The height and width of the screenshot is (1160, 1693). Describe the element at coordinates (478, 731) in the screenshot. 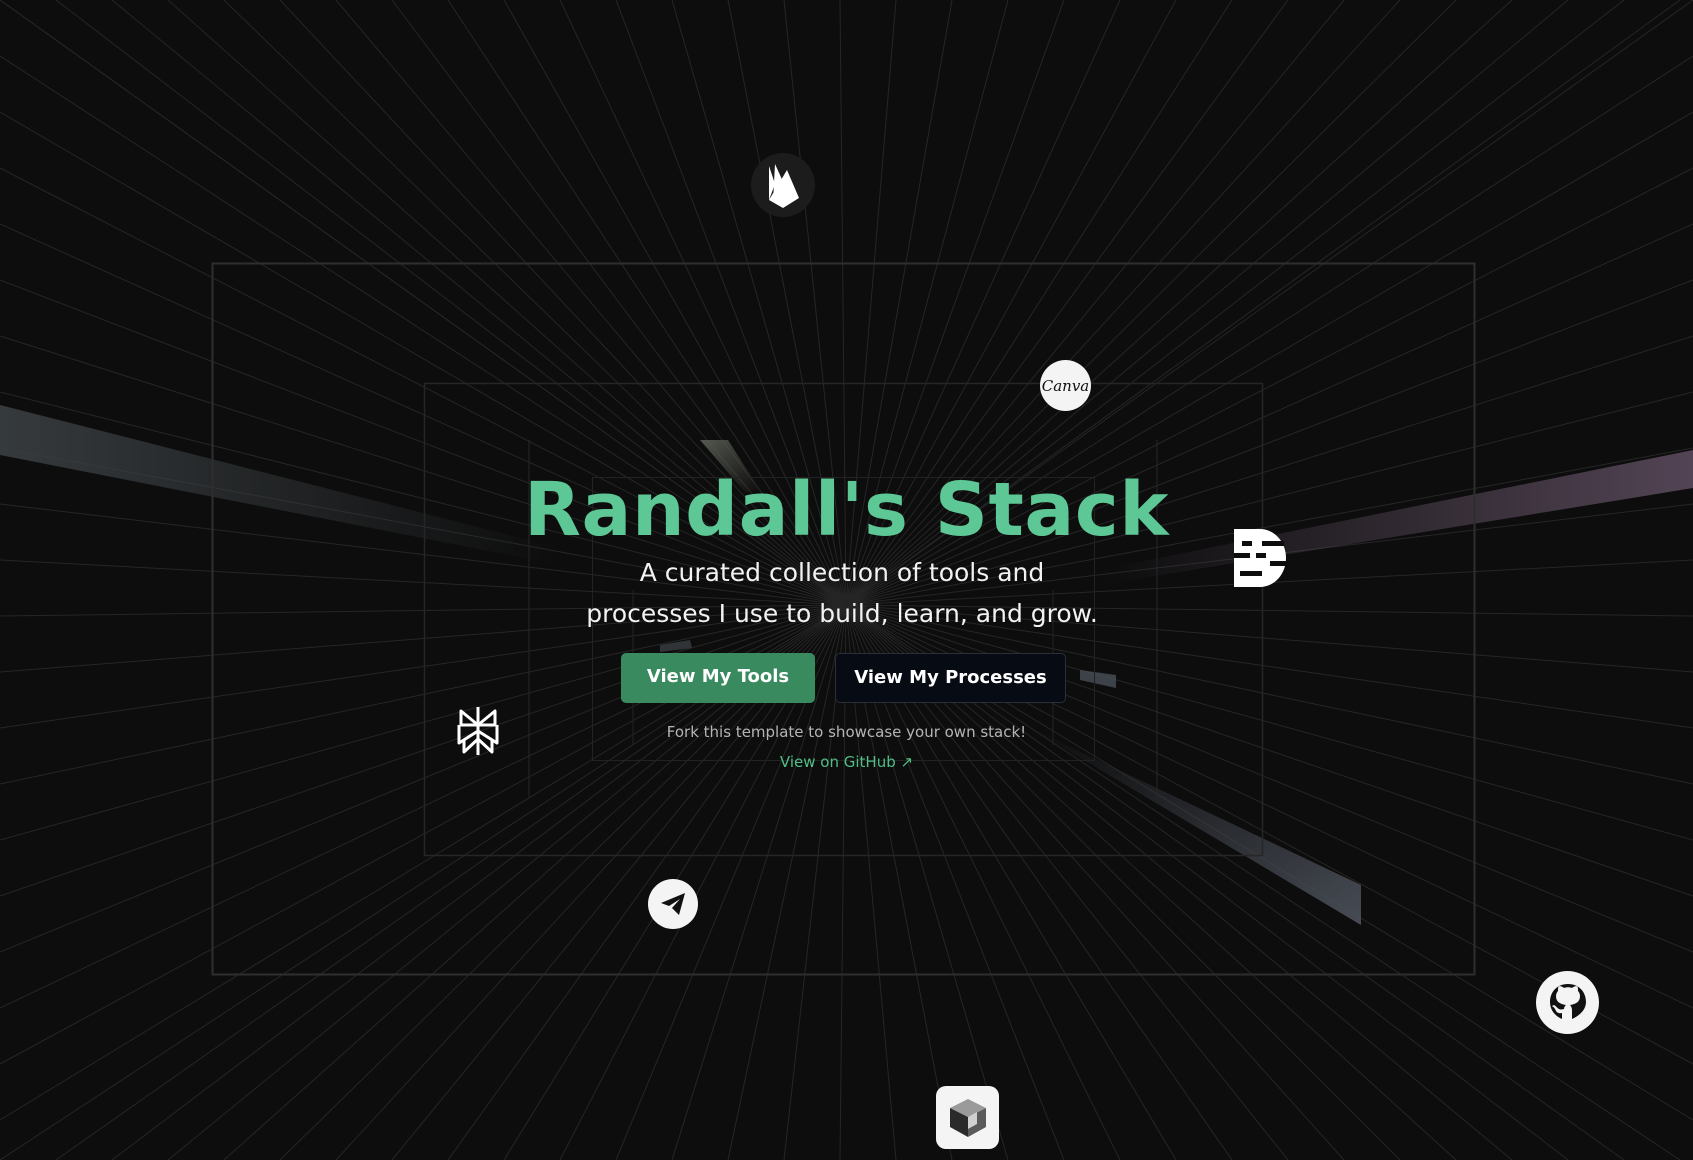

I see `perplexity-icon` at that location.